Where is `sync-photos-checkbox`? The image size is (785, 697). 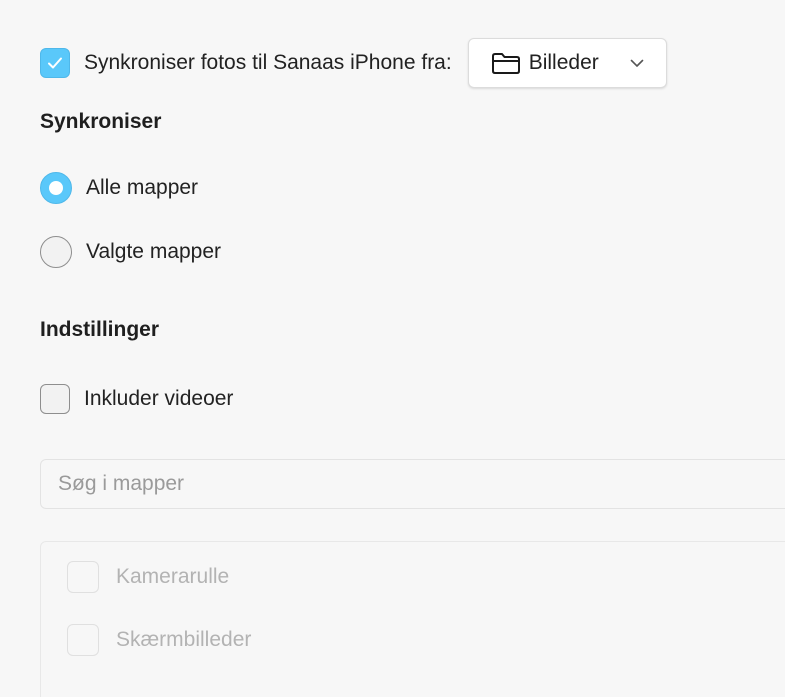 sync-photos-checkbox is located at coordinates (55, 63).